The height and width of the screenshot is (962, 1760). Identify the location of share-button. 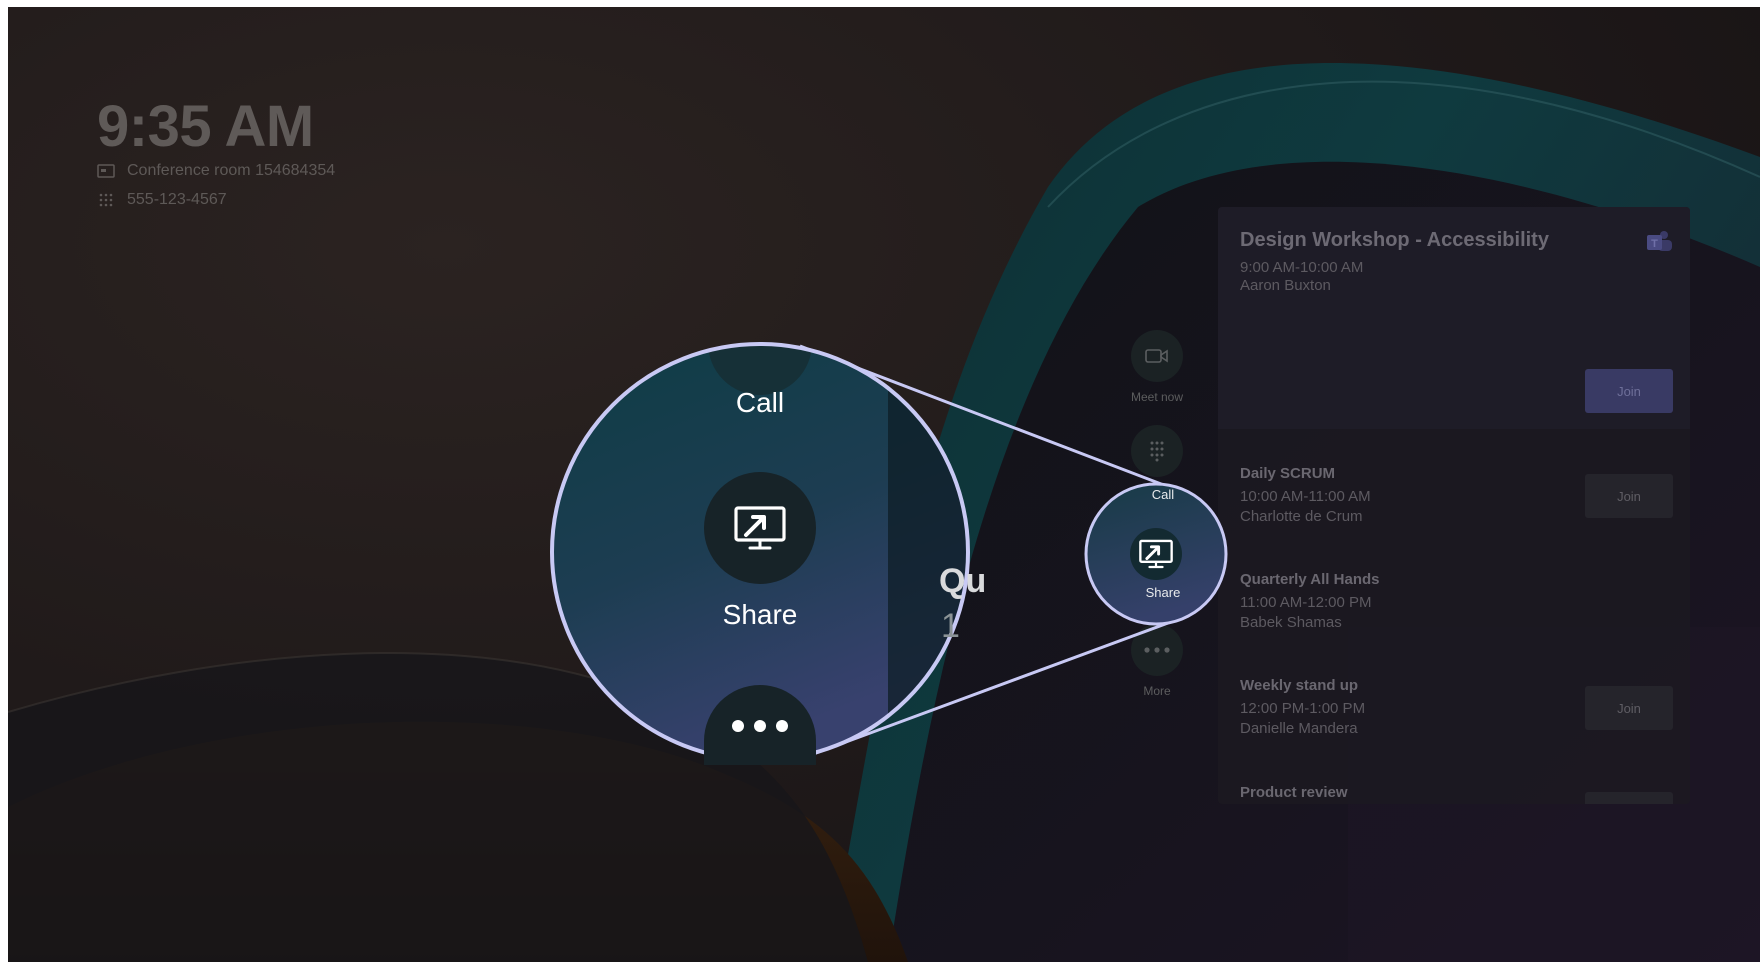
(1156, 556).